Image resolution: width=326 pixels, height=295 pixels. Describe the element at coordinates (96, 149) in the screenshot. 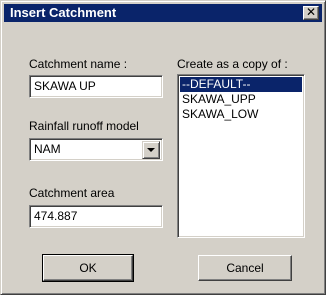

I see `rainfall-model-select: NAM` at that location.